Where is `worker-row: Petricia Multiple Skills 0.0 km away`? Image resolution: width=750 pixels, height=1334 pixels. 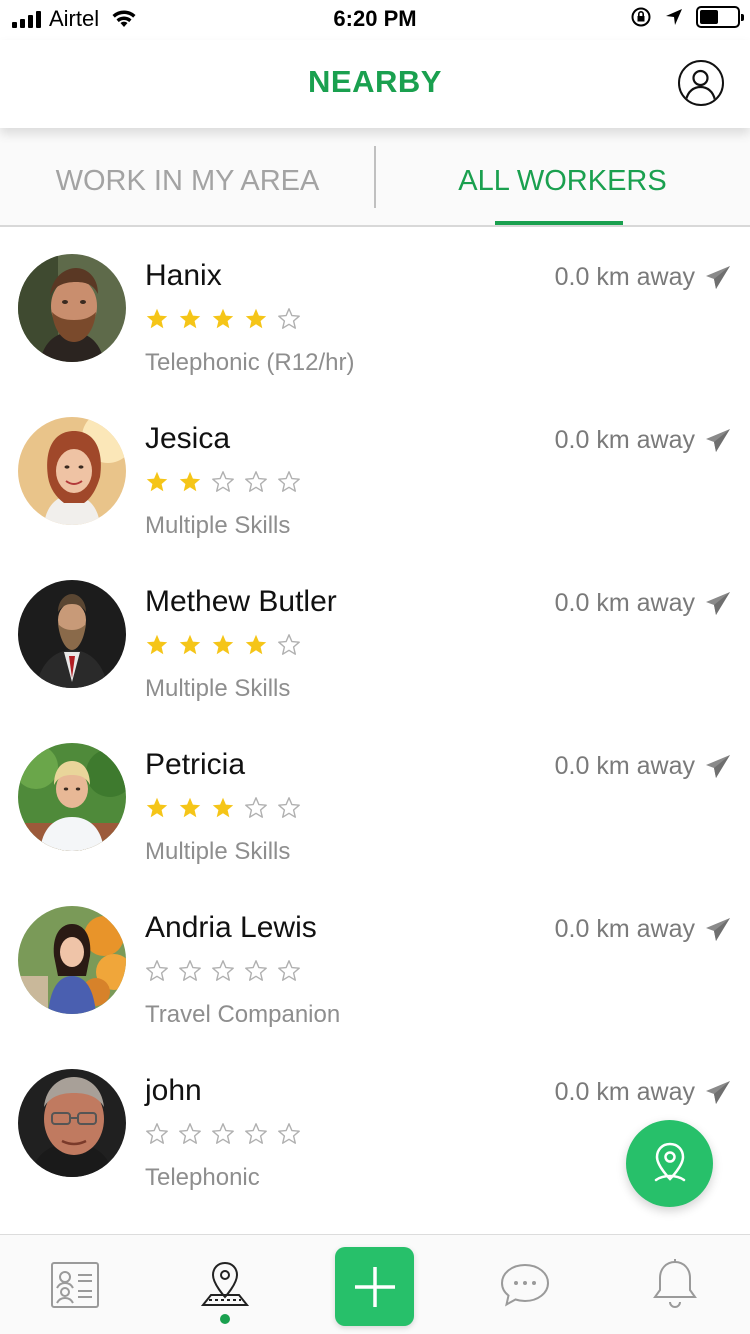 worker-row: Petricia Multiple Skills 0.0 km away is located at coordinates (375, 799).